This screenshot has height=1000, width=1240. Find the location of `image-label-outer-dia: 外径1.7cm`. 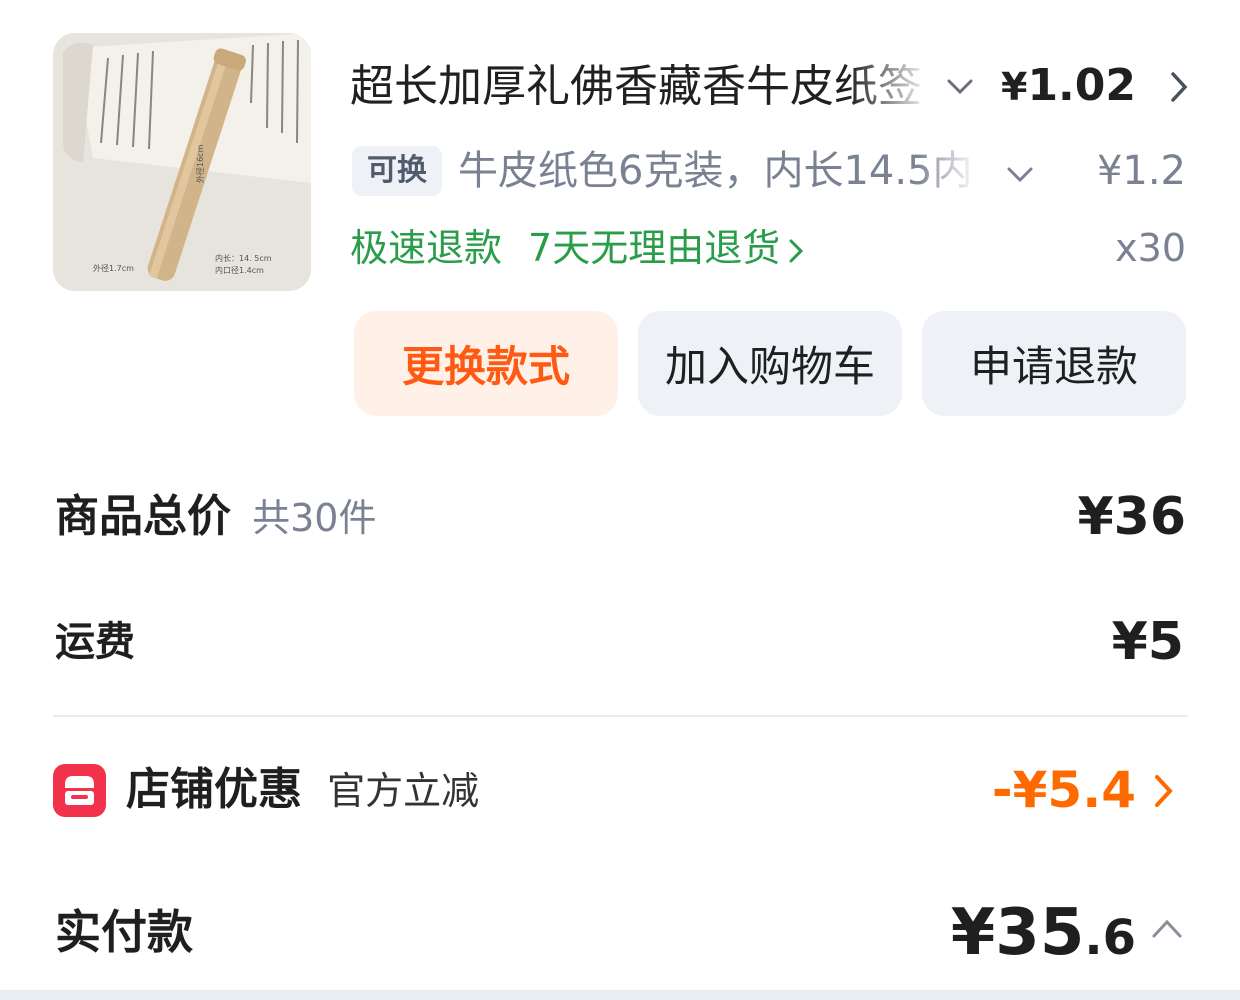

image-label-outer-dia: 外径1.7cm is located at coordinates (113, 268).